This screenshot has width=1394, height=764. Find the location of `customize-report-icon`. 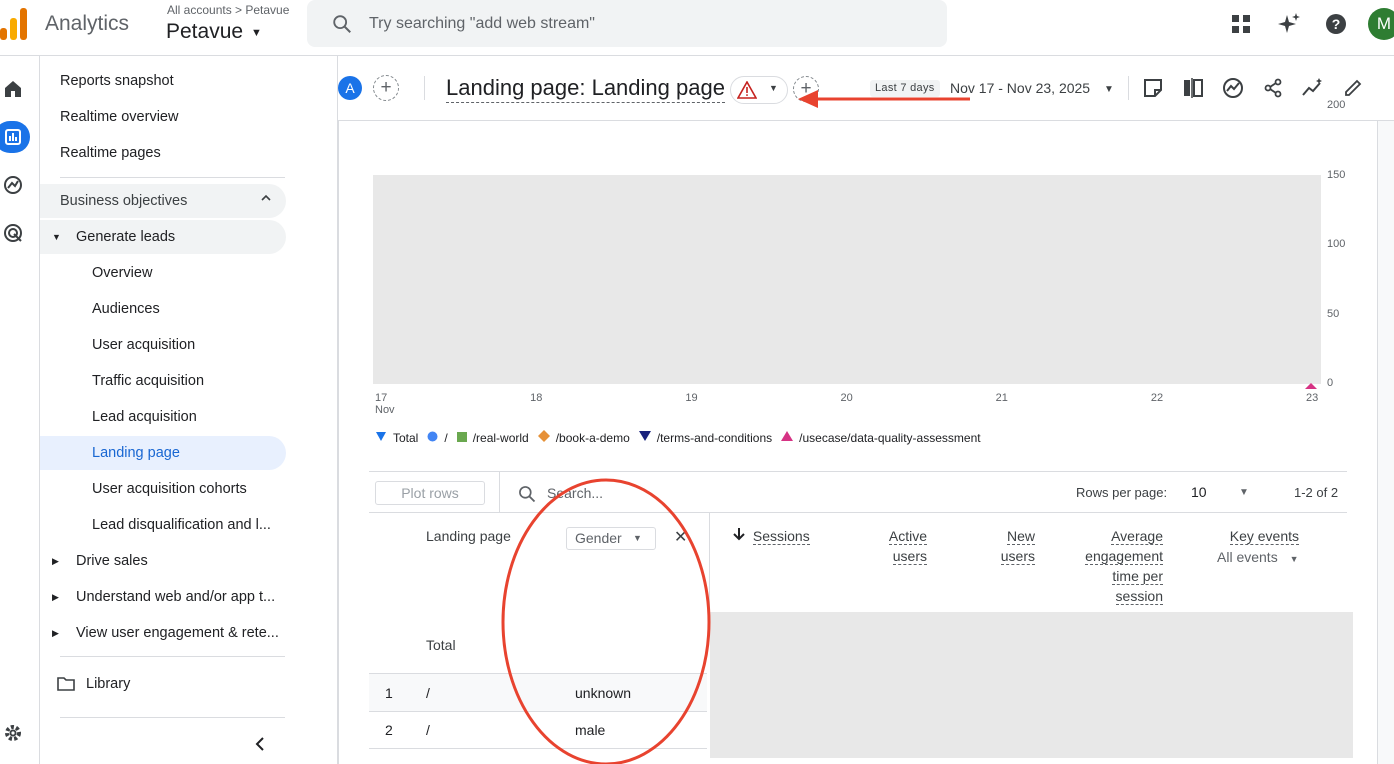

customize-report-icon is located at coordinates (1153, 88).